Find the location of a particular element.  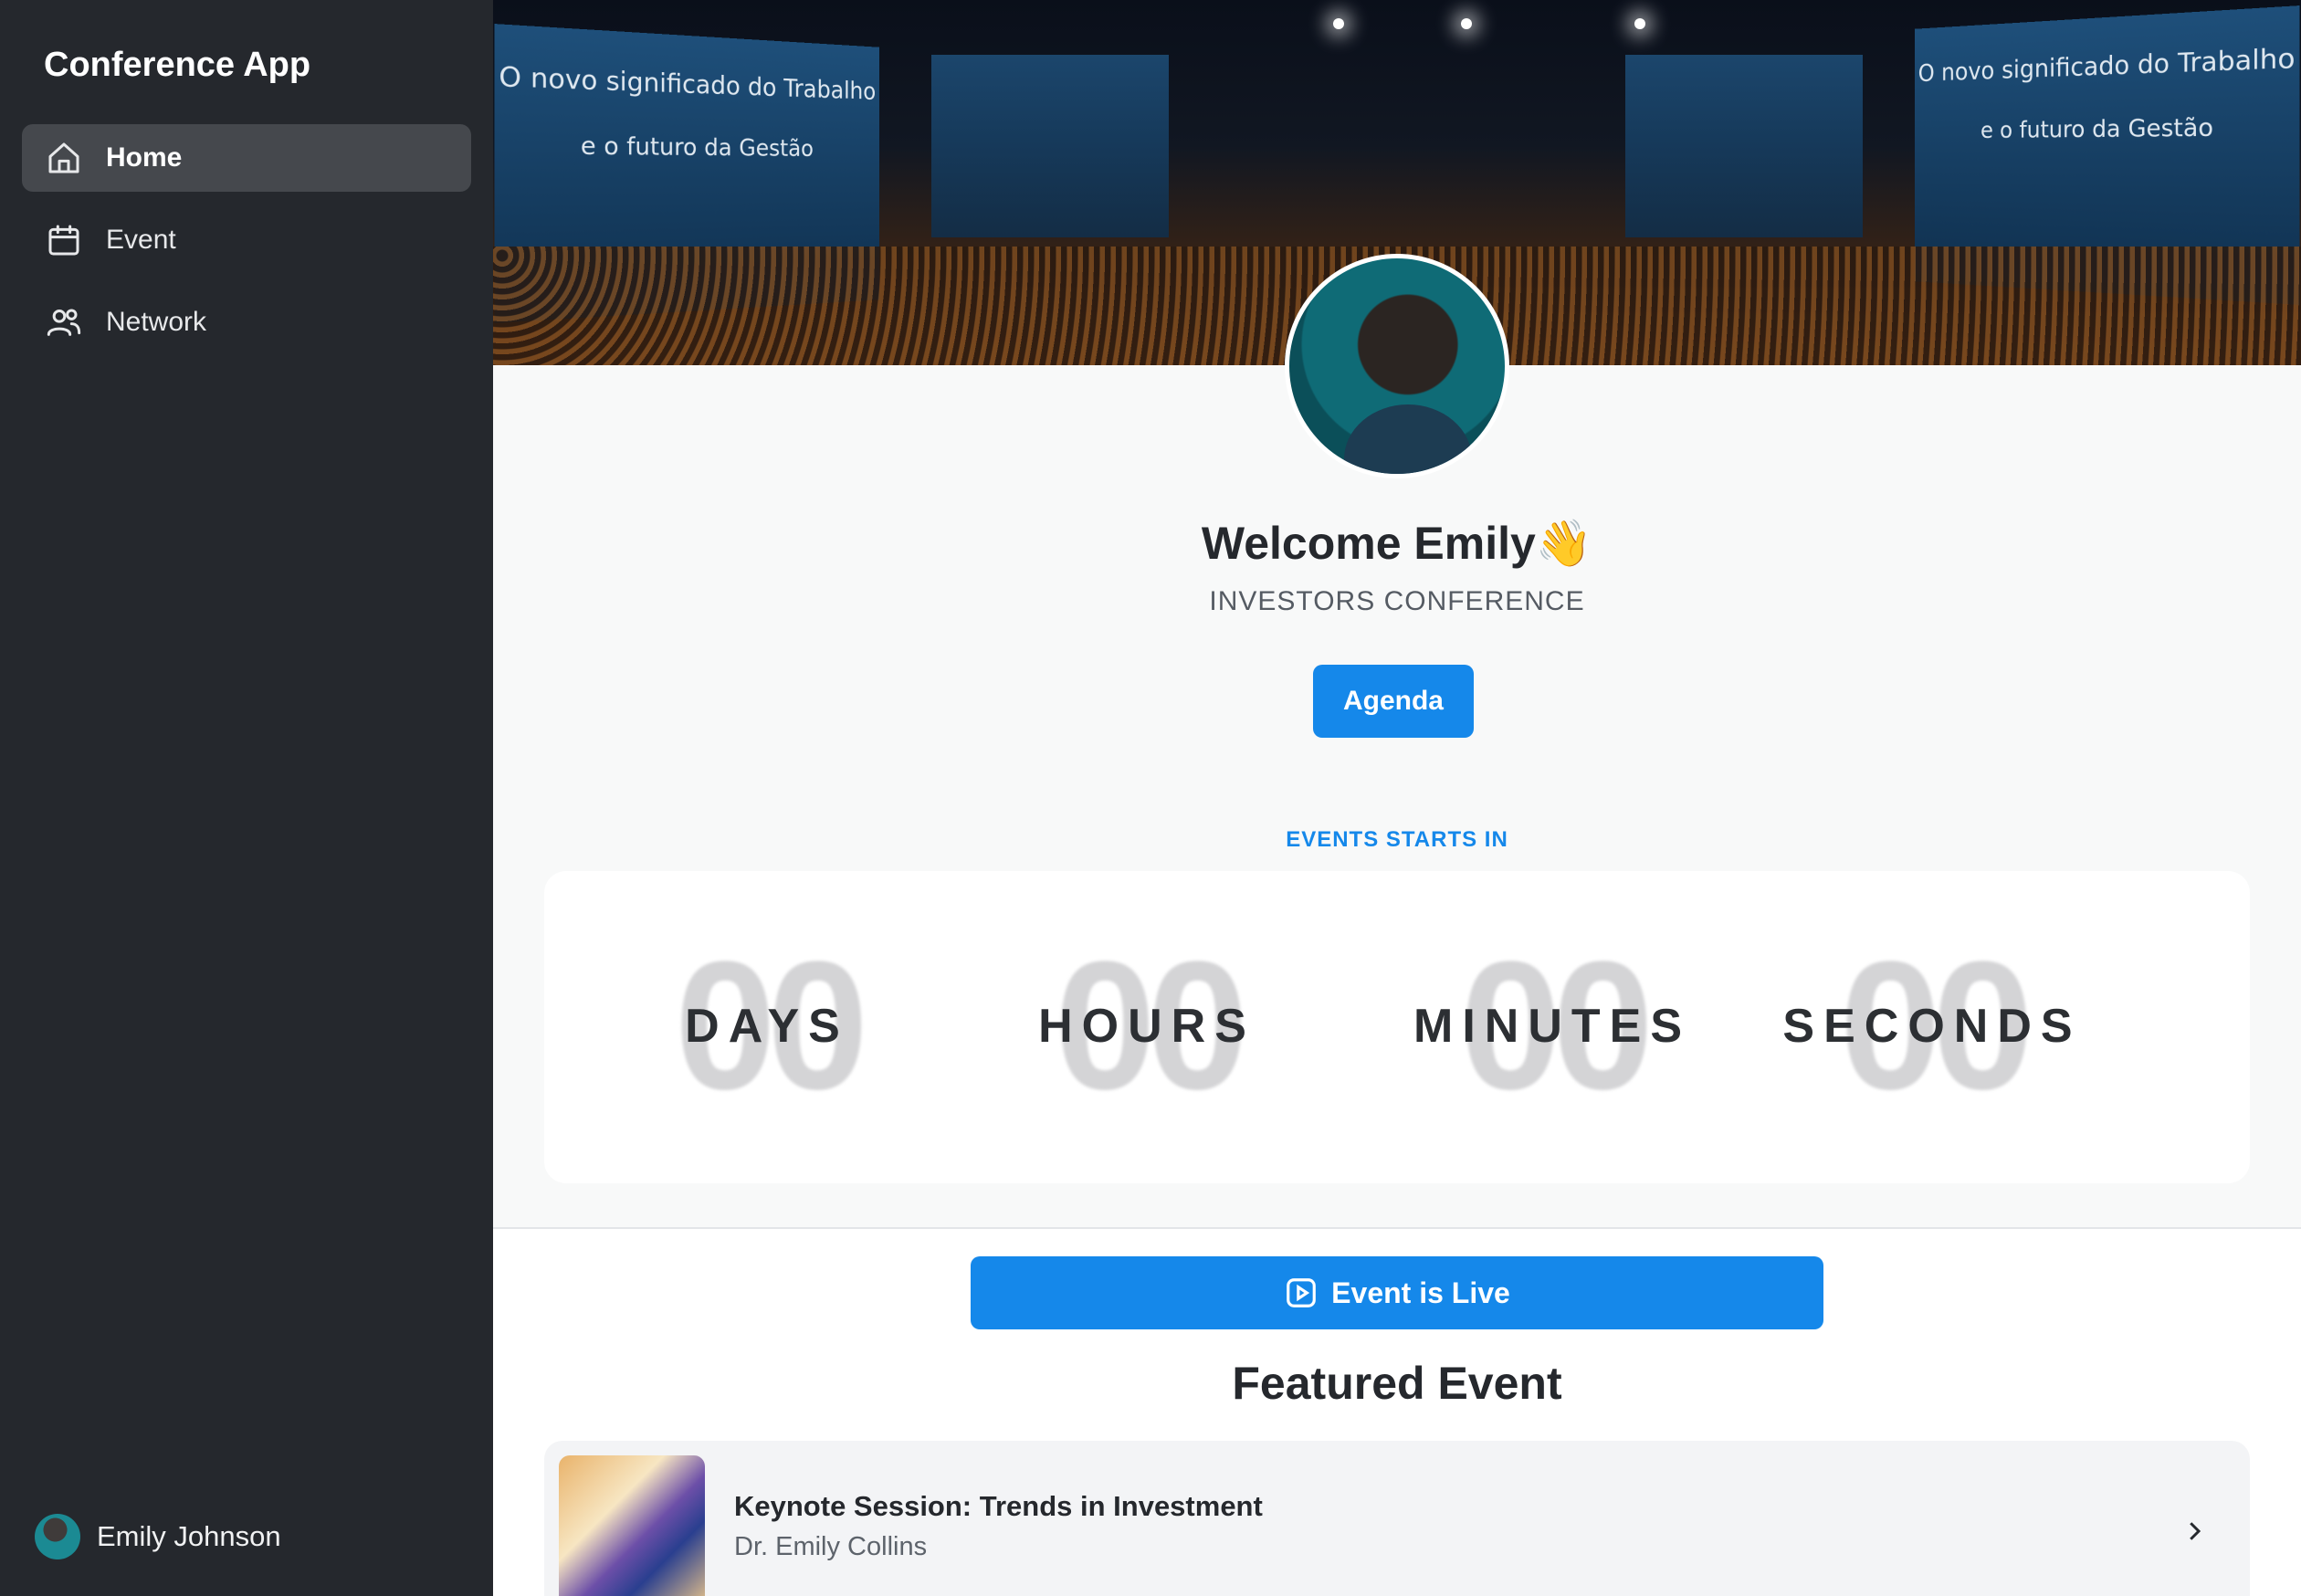

agenda-button: Agenda is located at coordinates (1393, 701).